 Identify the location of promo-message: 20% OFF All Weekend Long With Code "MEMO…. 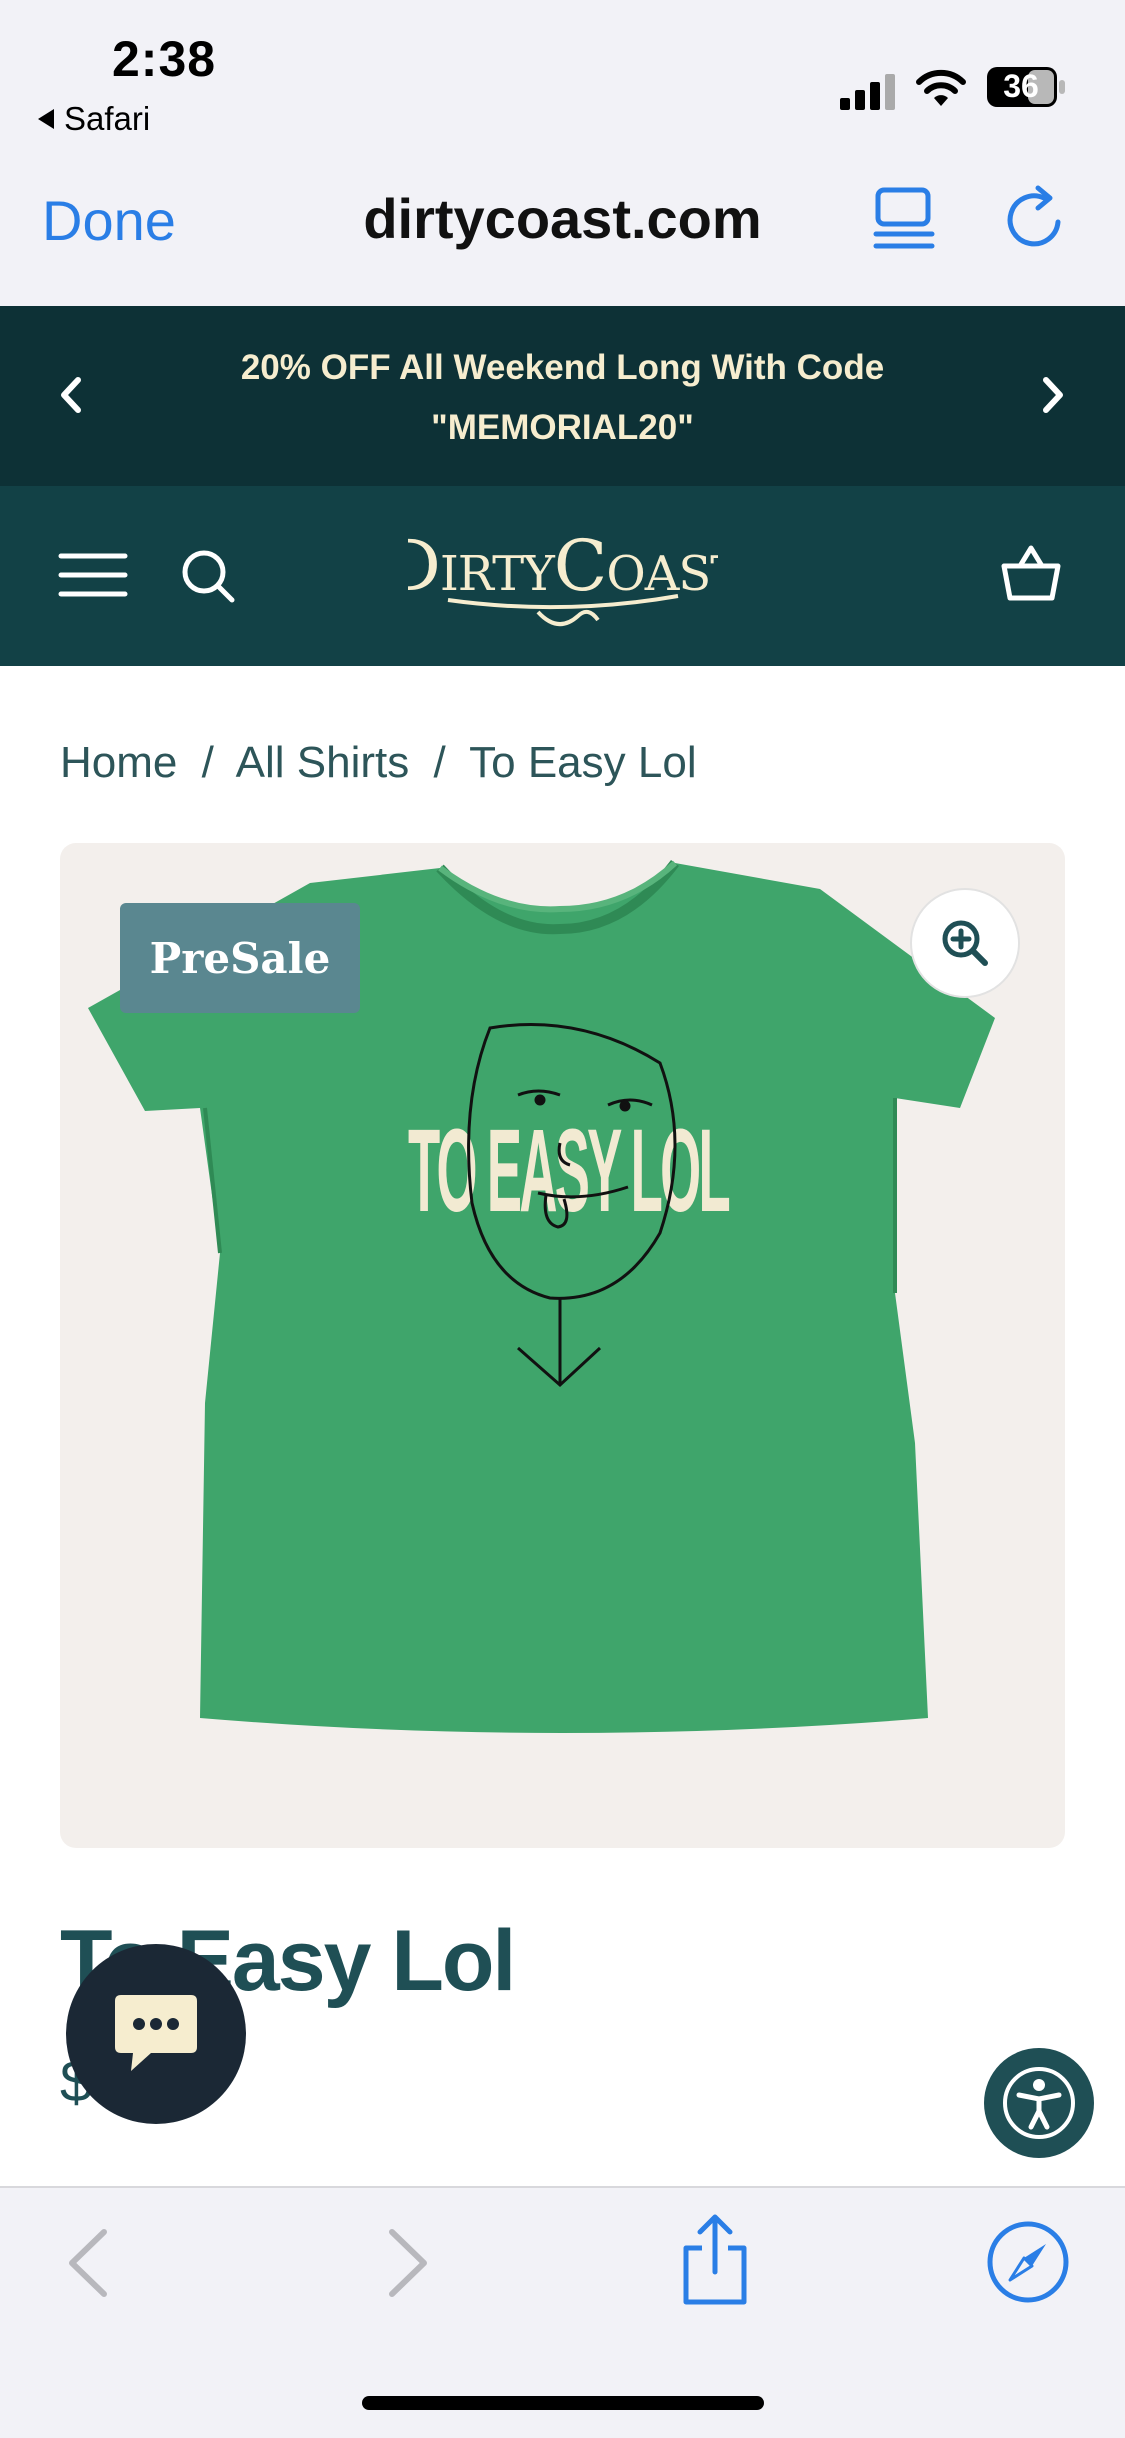
(562, 398).